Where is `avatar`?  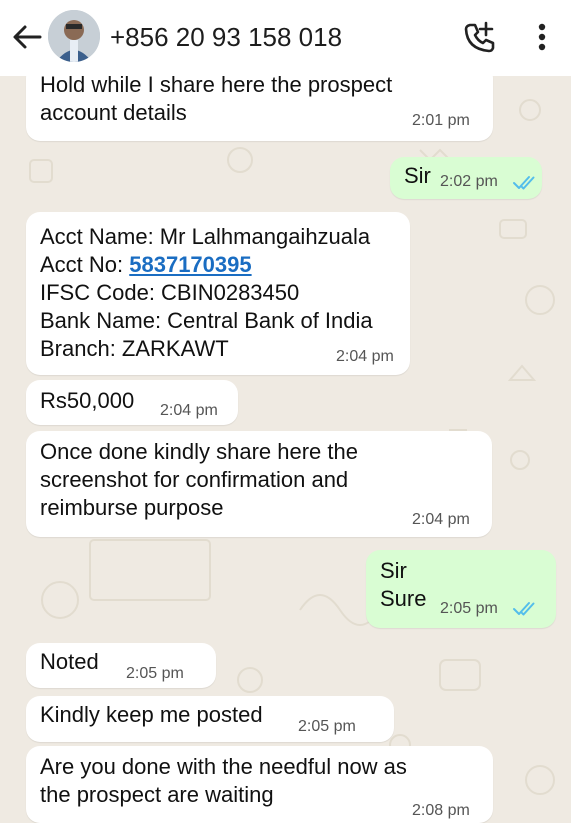 avatar is located at coordinates (74, 36).